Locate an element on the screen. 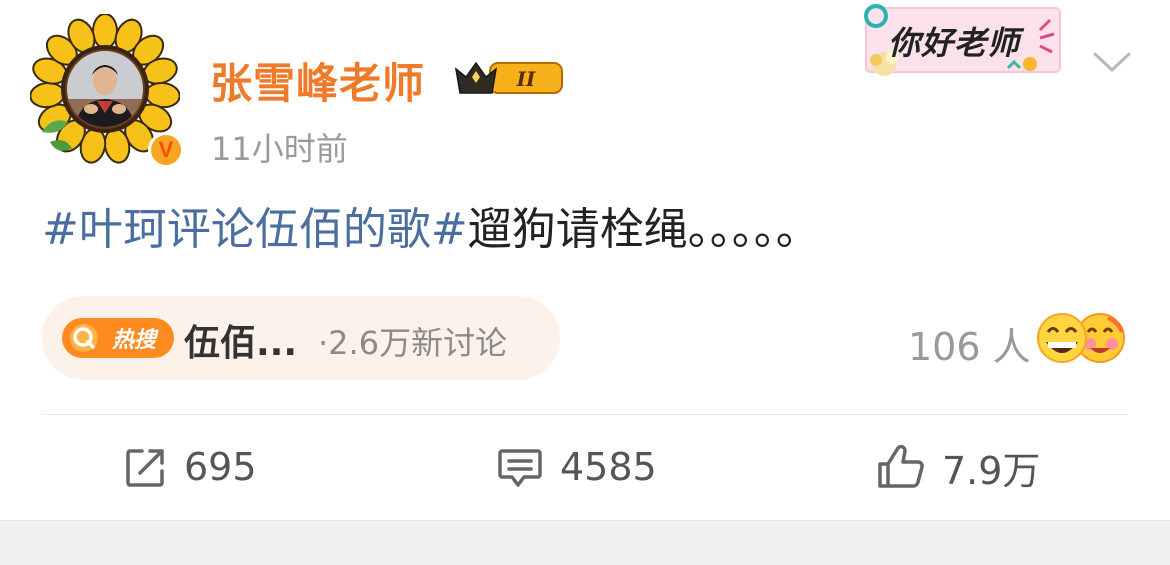  comment-icon is located at coordinates (520, 468).